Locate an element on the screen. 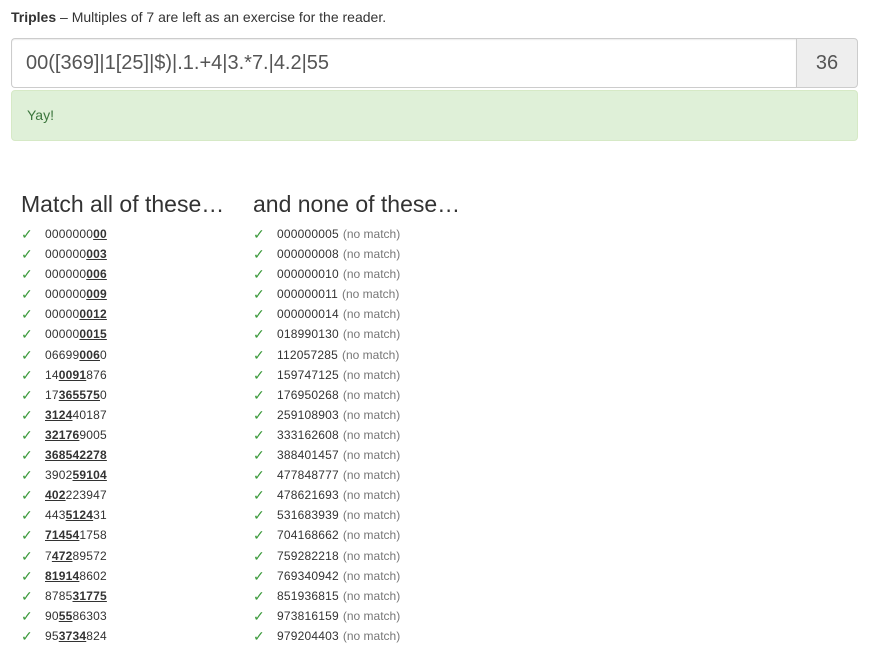 This screenshot has width=870, height=660. match-word: 066990060 is located at coordinates (76, 355).